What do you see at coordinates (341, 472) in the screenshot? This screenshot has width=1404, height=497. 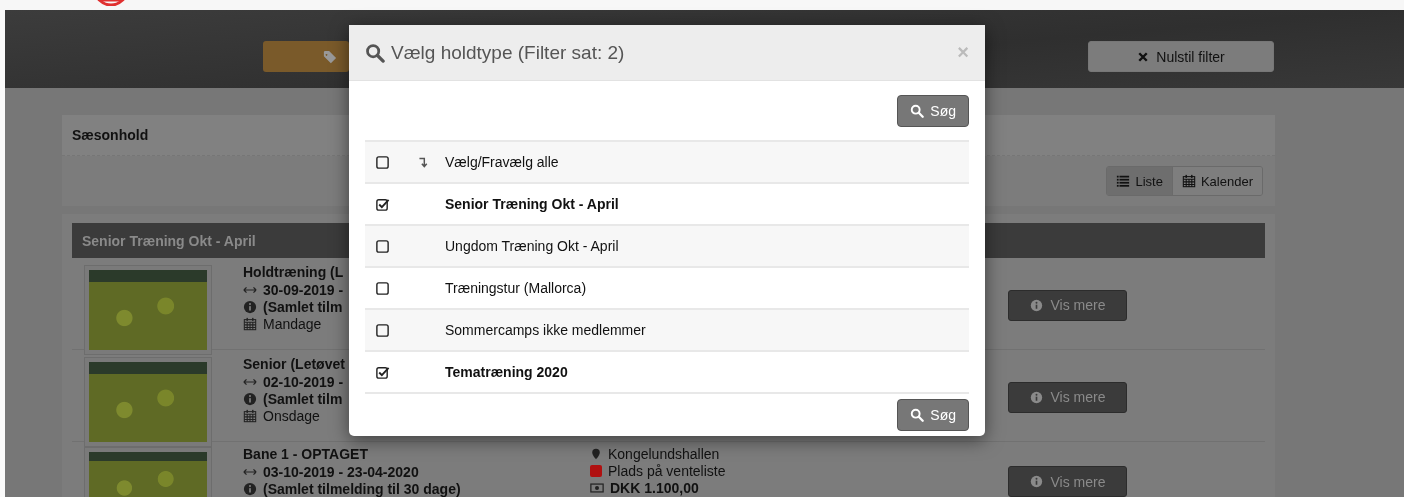 I see `date-range: 03-10-2019 - 23-04-2020` at bounding box center [341, 472].